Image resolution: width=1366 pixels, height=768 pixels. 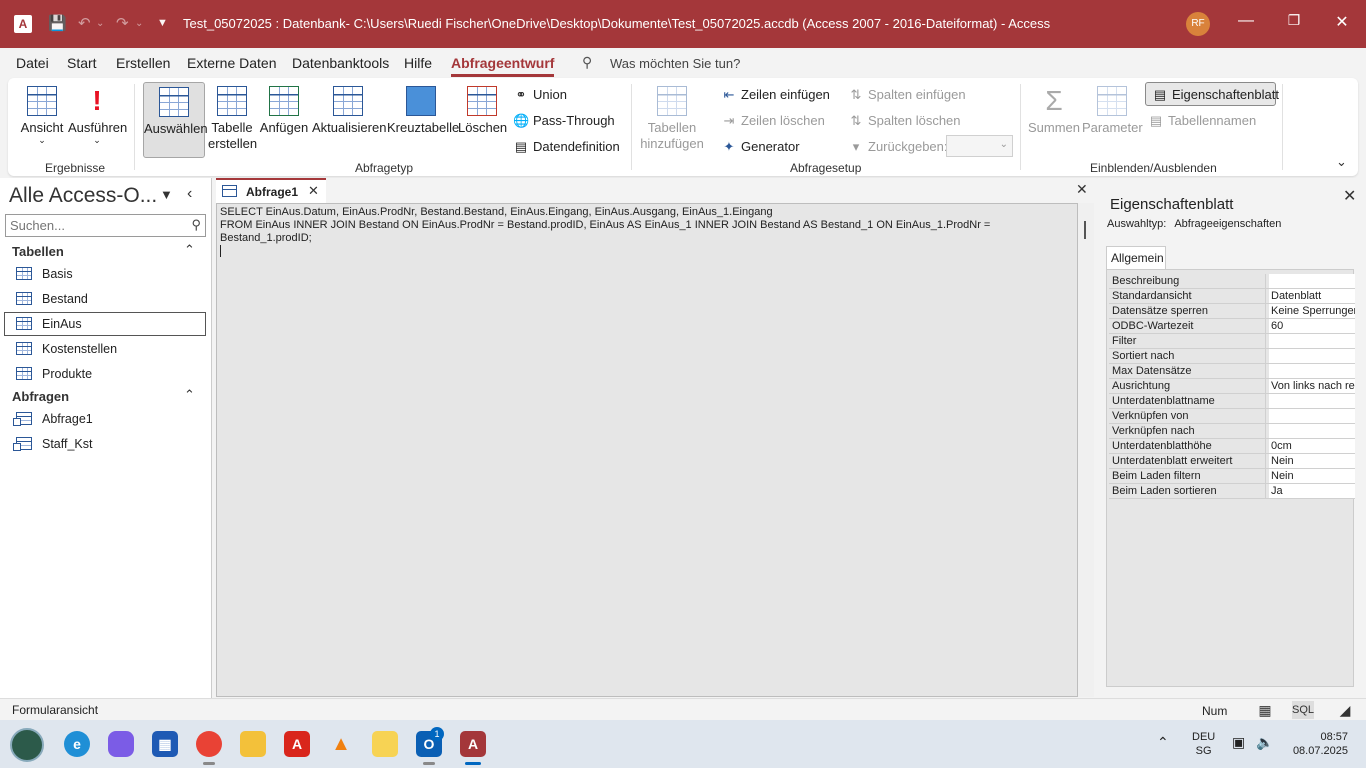 I want to click on loeschen-button: Löschen, so click(x=482, y=110).